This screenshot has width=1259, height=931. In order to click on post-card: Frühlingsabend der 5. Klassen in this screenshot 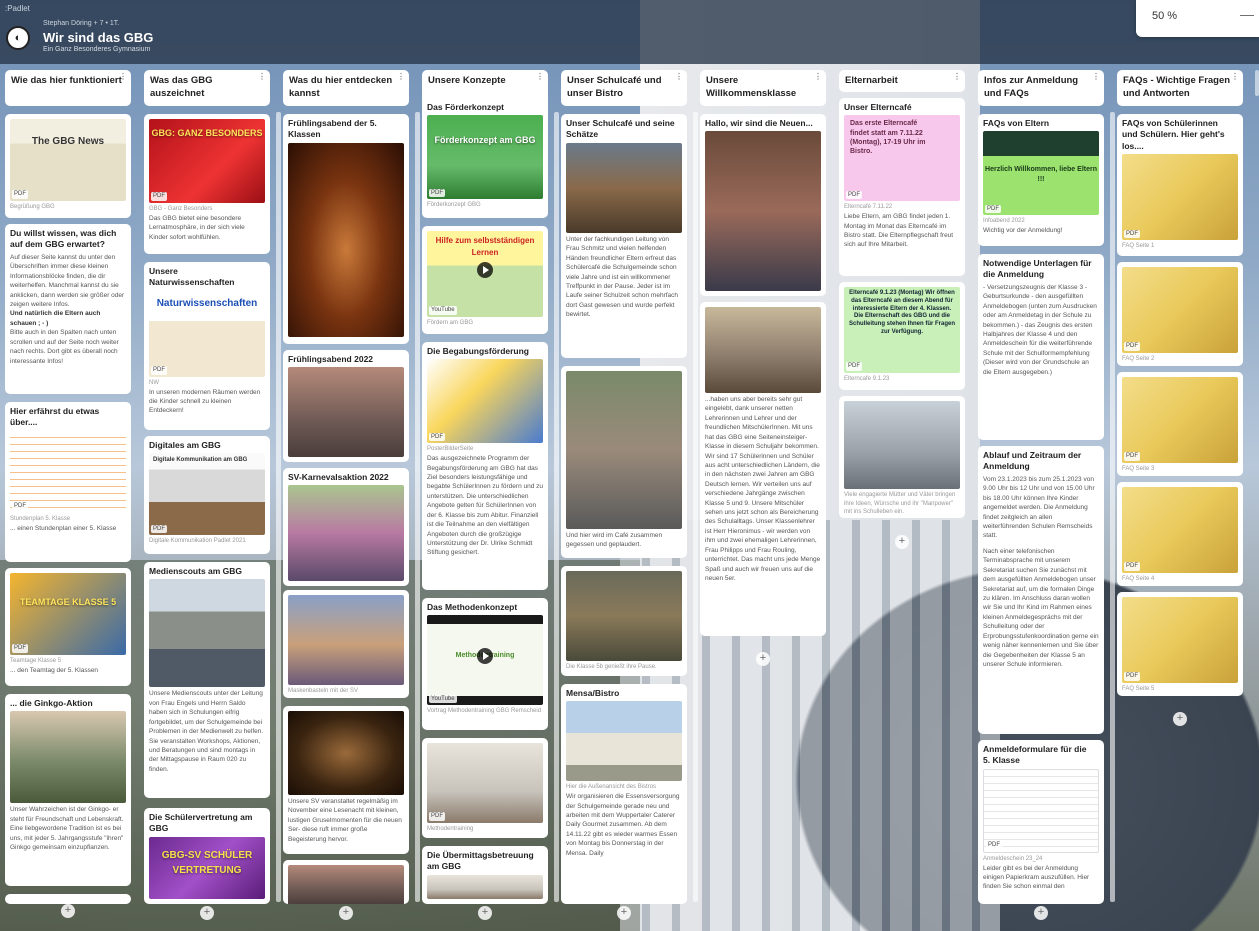, I will do `click(346, 229)`.